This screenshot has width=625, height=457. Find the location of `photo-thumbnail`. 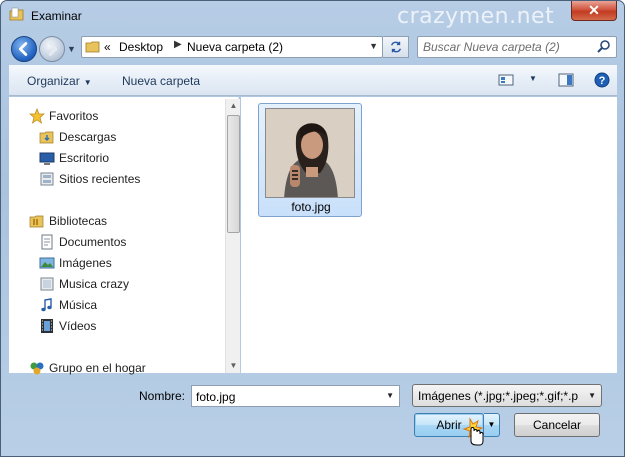

photo-thumbnail is located at coordinates (310, 153).